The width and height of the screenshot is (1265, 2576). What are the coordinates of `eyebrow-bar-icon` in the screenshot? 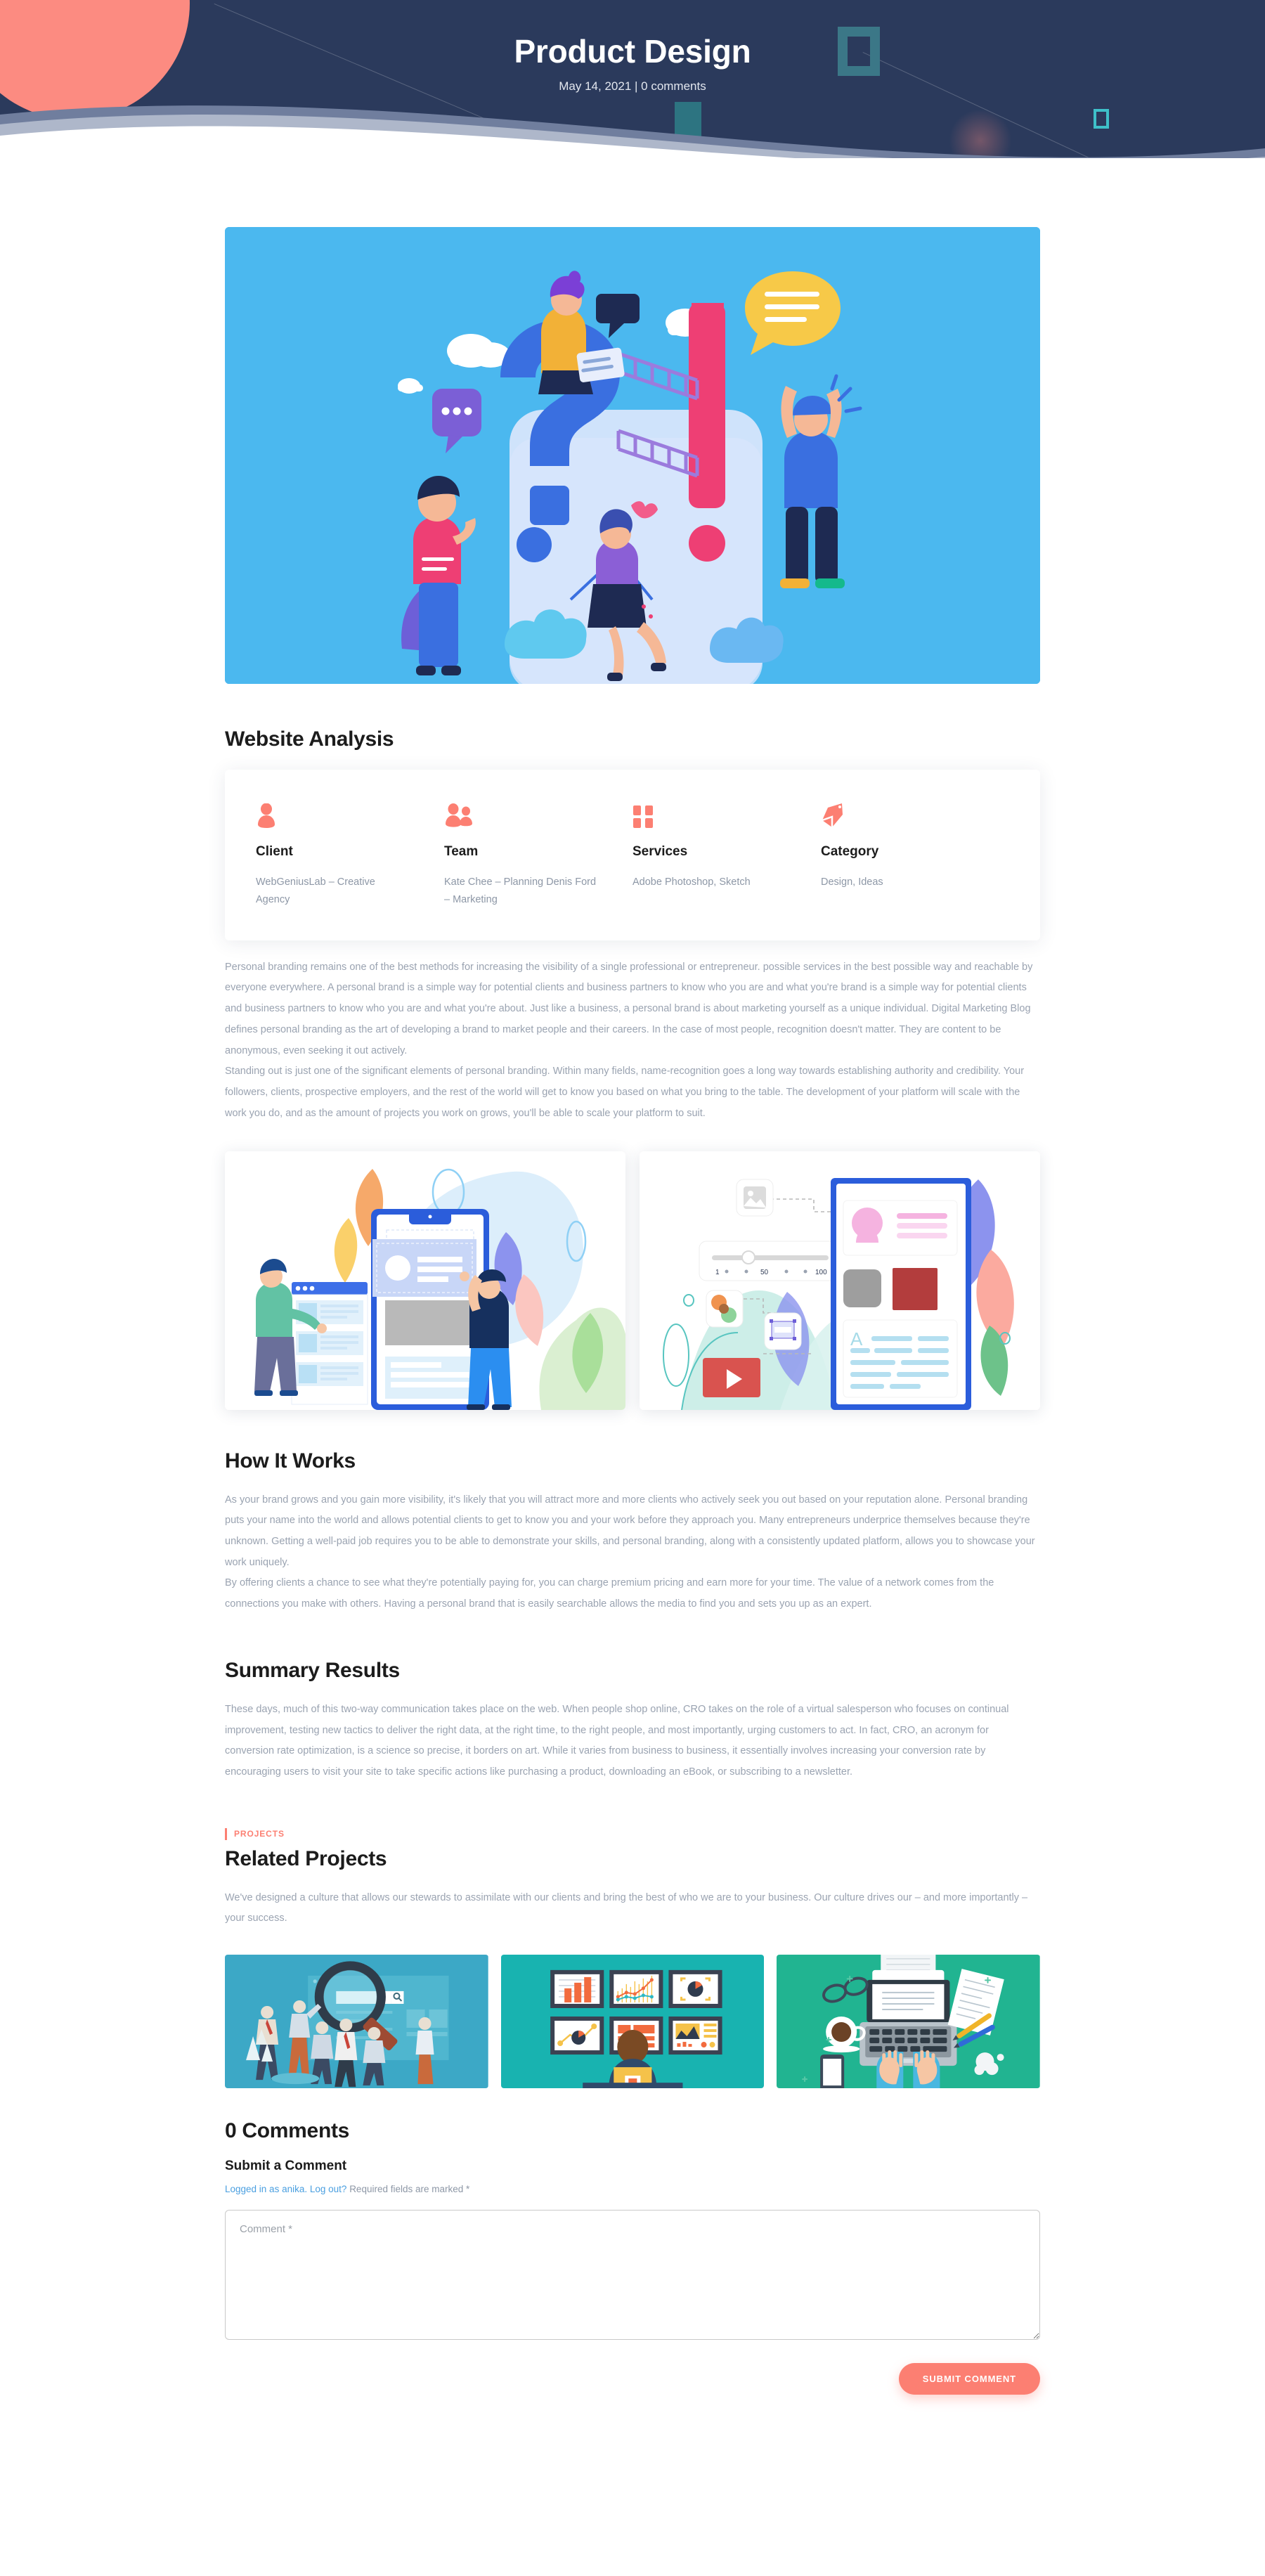 It's located at (226, 1834).